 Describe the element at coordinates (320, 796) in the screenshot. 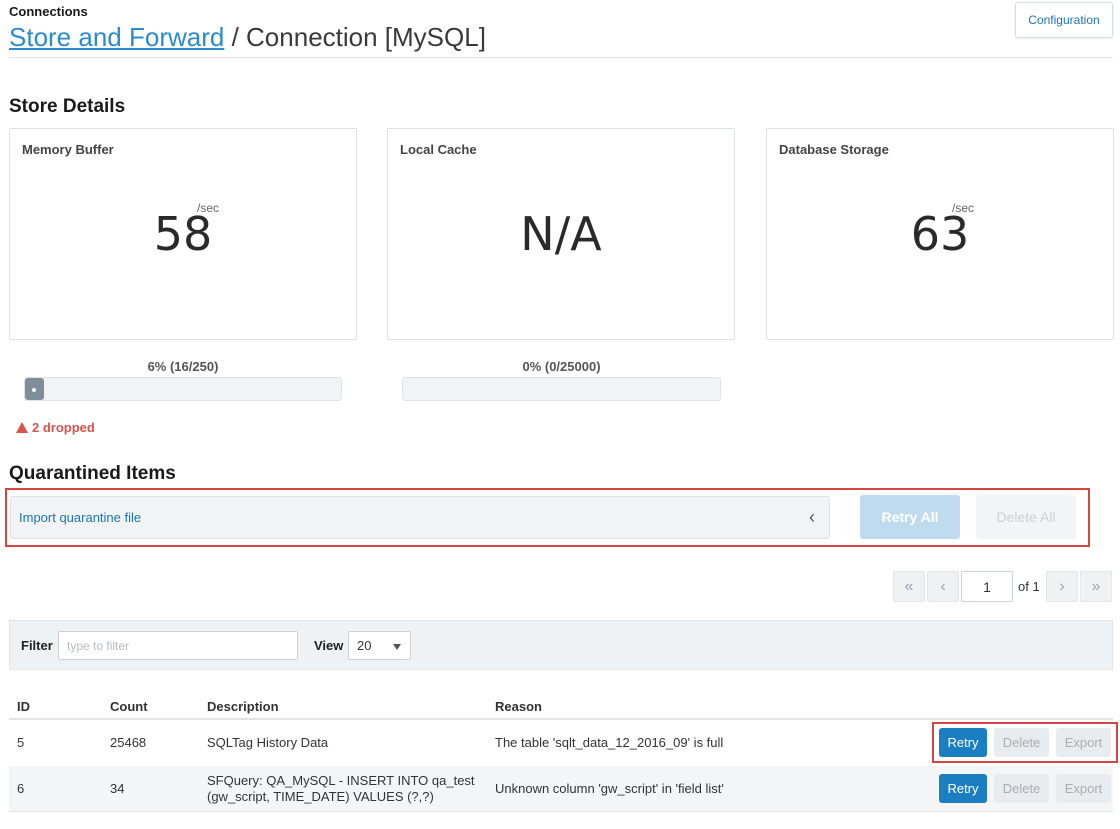

I see `cell-description-line: (gw_script, TIME_DATE) VALUES (?,?)` at that location.